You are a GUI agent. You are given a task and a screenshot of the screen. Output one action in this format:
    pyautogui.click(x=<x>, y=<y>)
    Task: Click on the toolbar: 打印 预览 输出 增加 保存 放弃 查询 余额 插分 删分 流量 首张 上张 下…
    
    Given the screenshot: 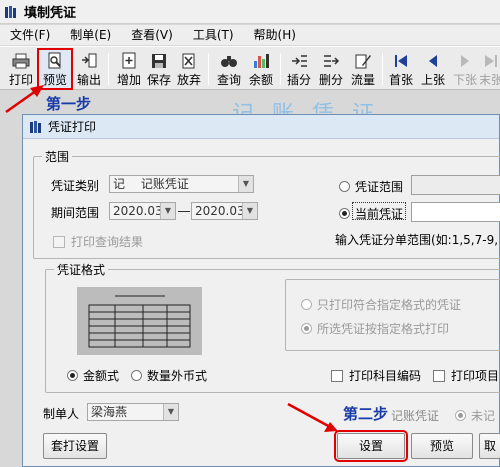 What is the action you would take?
    pyautogui.click(x=250, y=68)
    